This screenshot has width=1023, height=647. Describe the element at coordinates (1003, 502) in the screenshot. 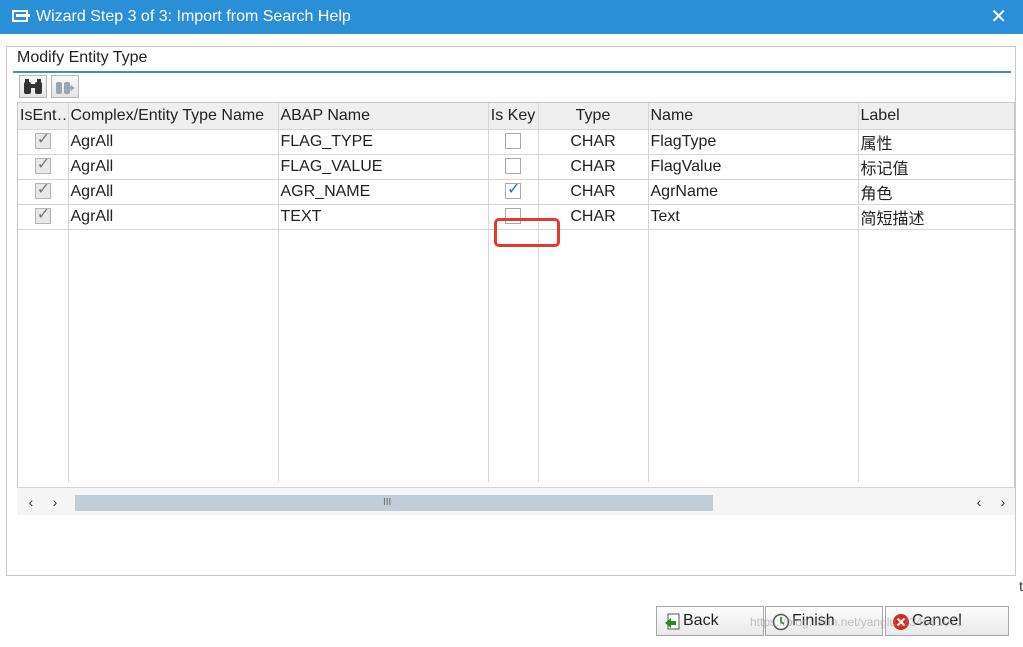

I see `scroll-page-right-button: ›` at that location.